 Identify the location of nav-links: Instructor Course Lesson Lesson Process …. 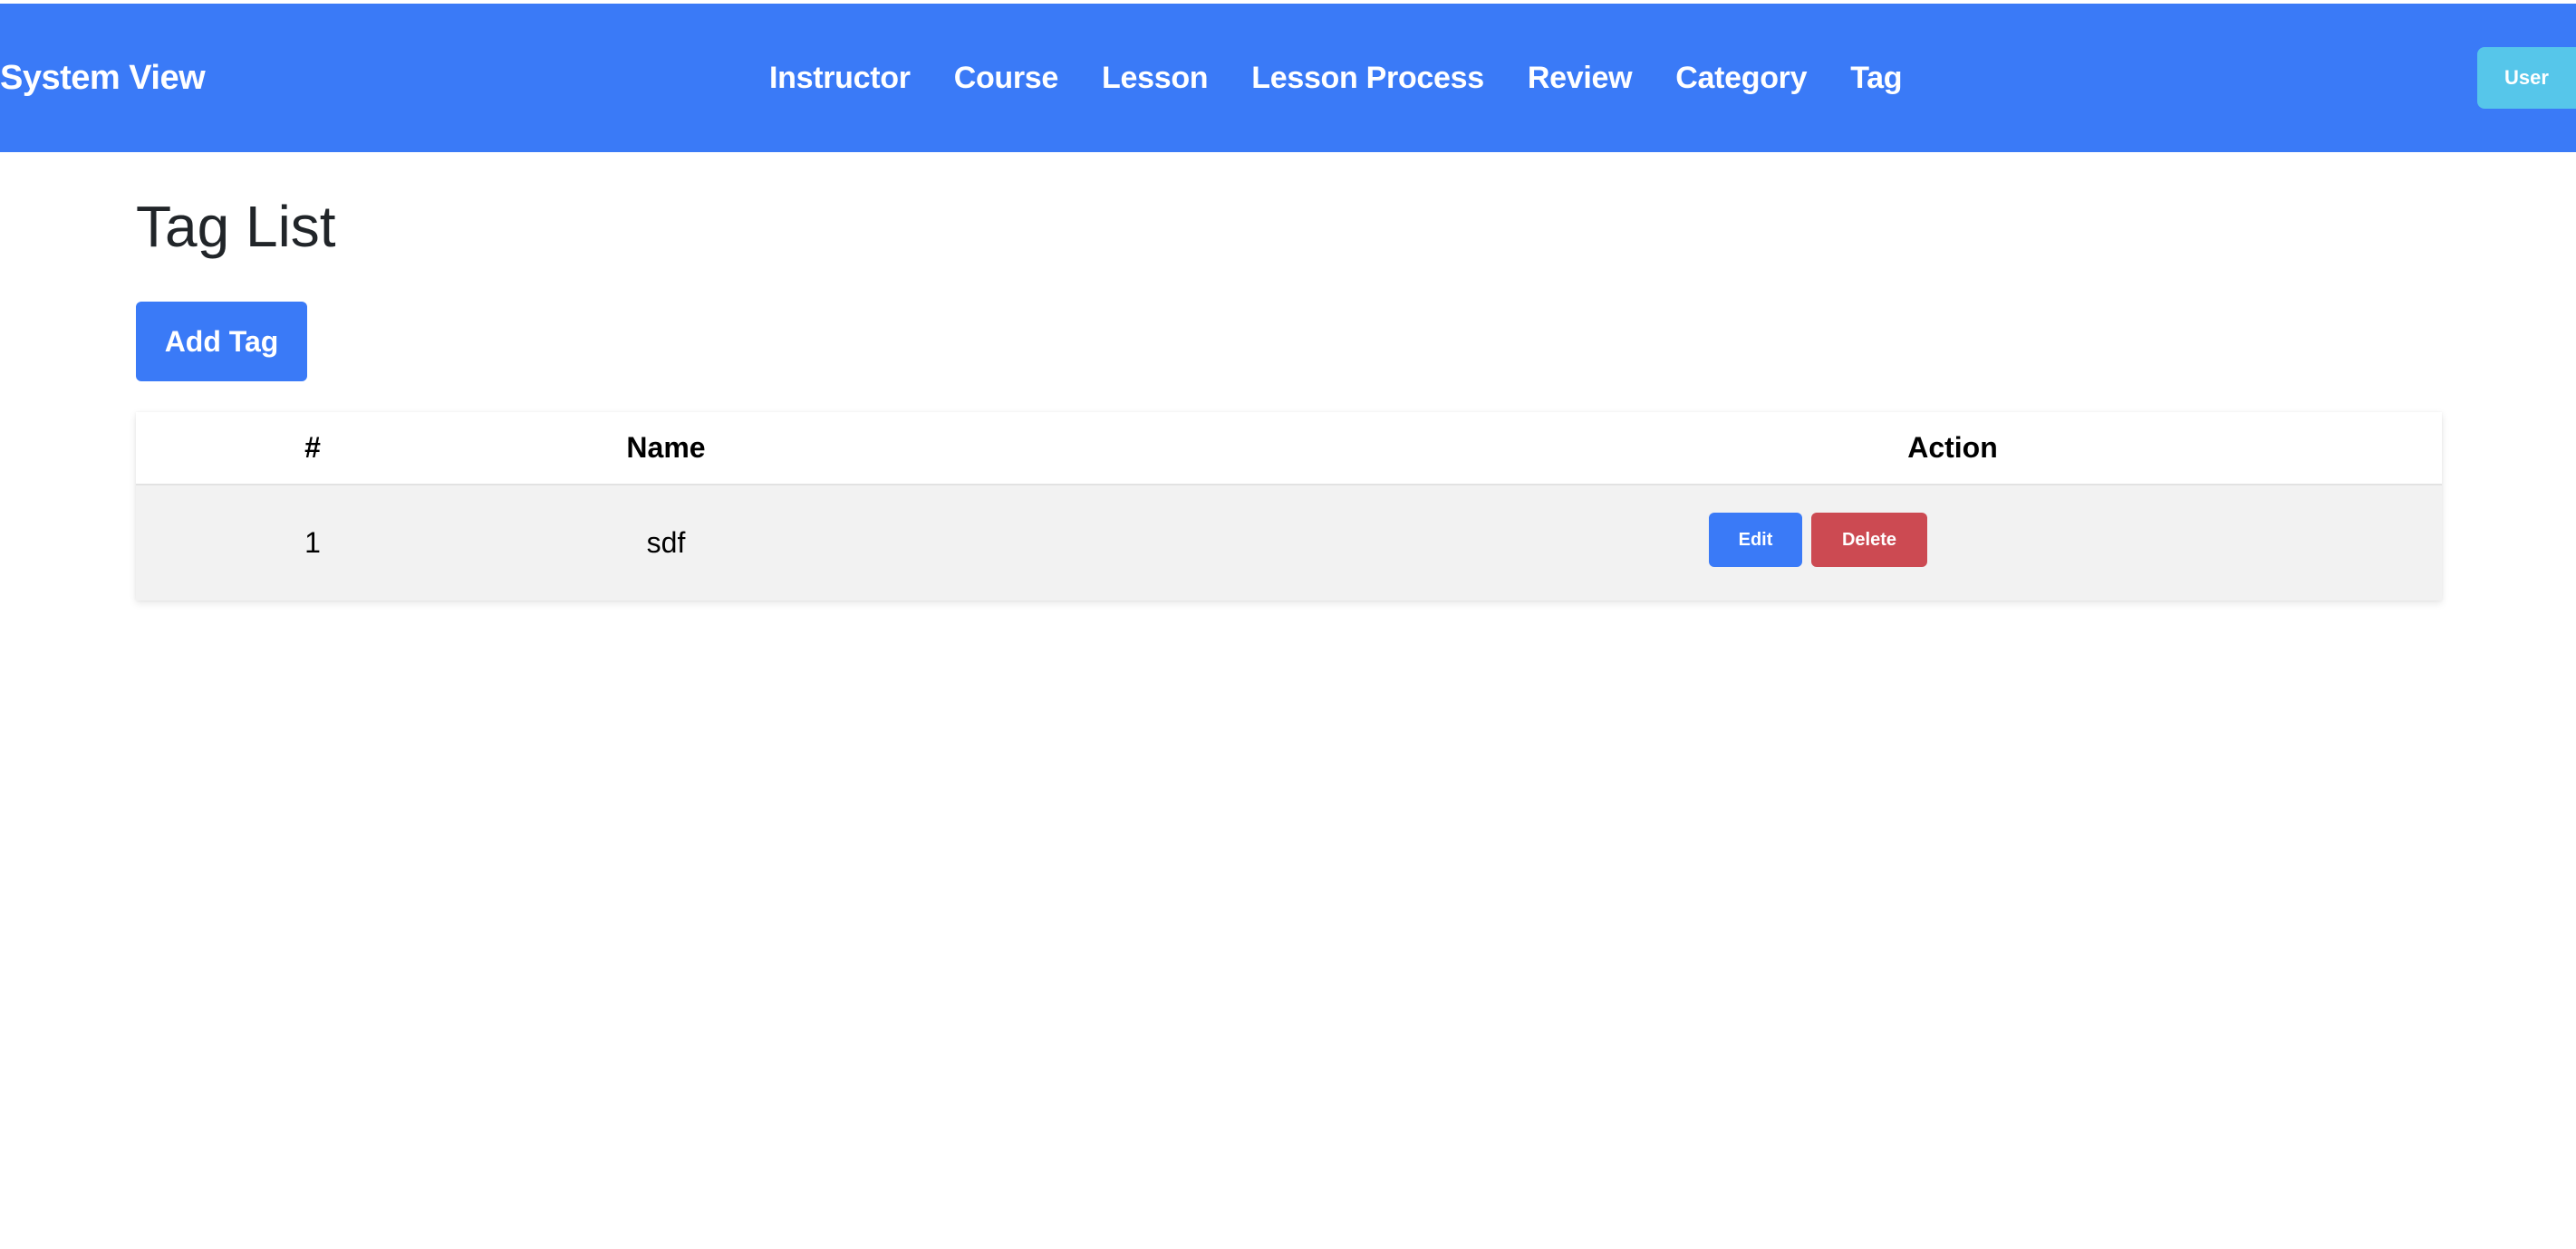
(1336, 78).